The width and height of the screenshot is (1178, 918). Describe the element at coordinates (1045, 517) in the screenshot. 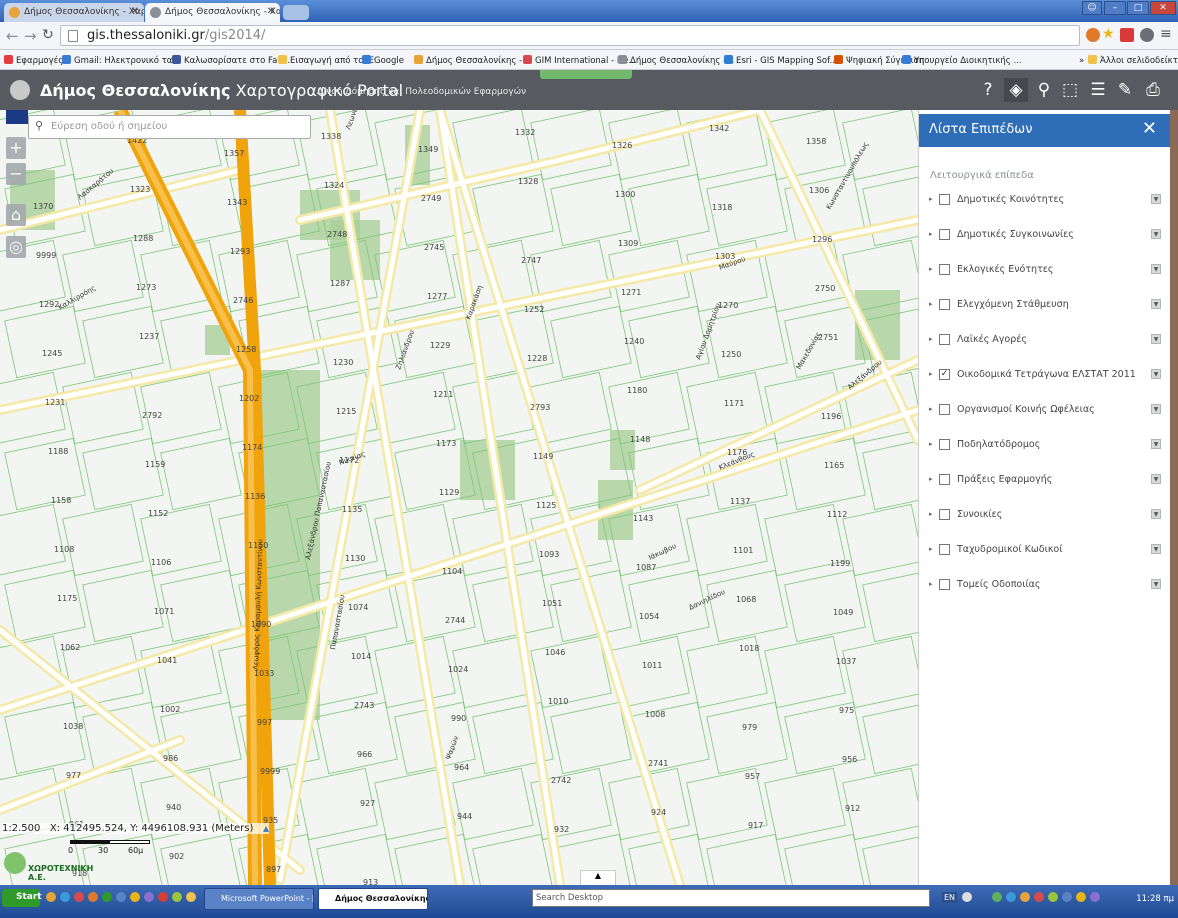

I see `layer-item: ▸ Συνοικίες ▼` at that location.